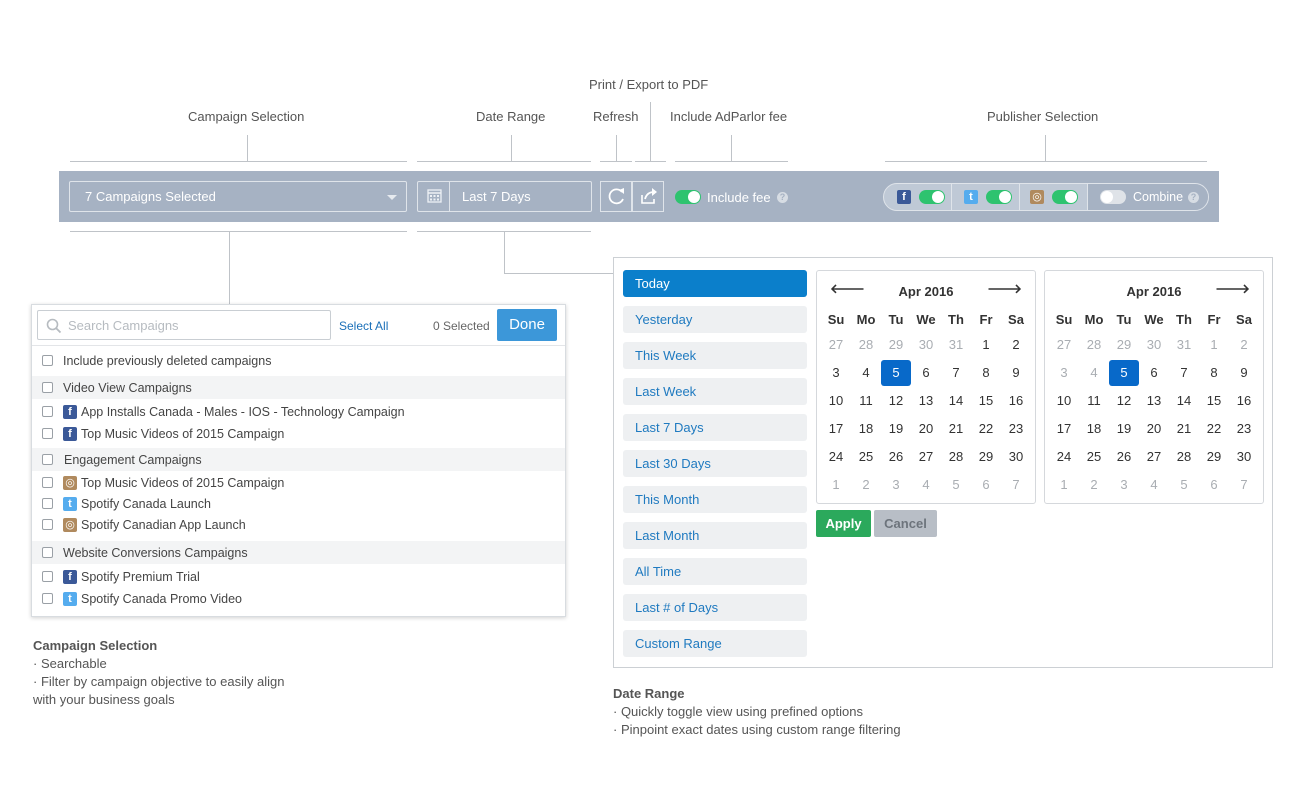  What do you see at coordinates (1193, 197) in the screenshot?
I see `help-icon: ?` at bounding box center [1193, 197].